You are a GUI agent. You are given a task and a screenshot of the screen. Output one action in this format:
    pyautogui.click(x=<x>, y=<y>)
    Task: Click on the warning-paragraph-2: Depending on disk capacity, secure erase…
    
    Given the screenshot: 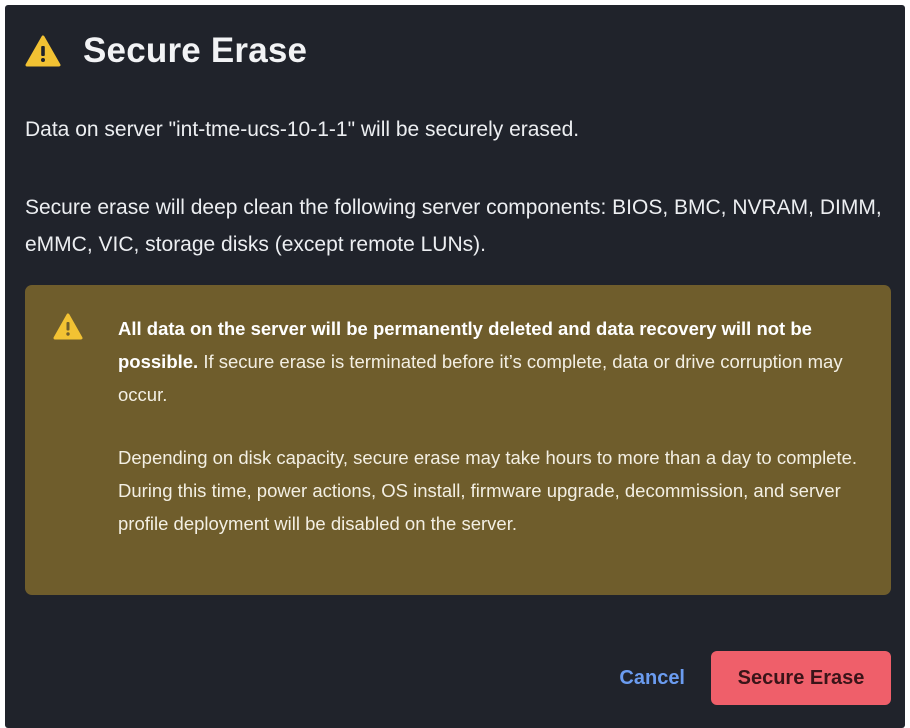 What is the action you would take?
    pyautogui.click(x=488, y=490)
    